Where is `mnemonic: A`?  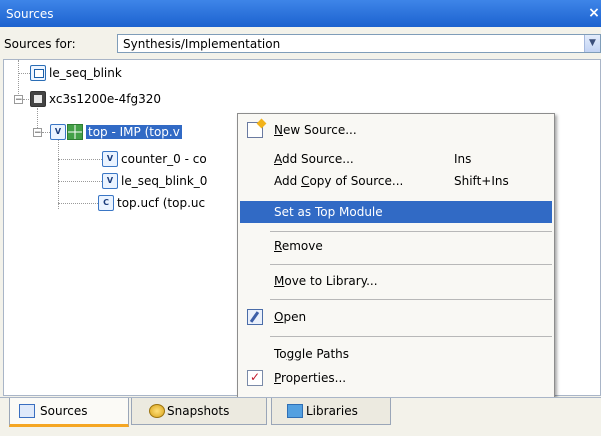
mnemonic: A is located at coordinates (278, 159).